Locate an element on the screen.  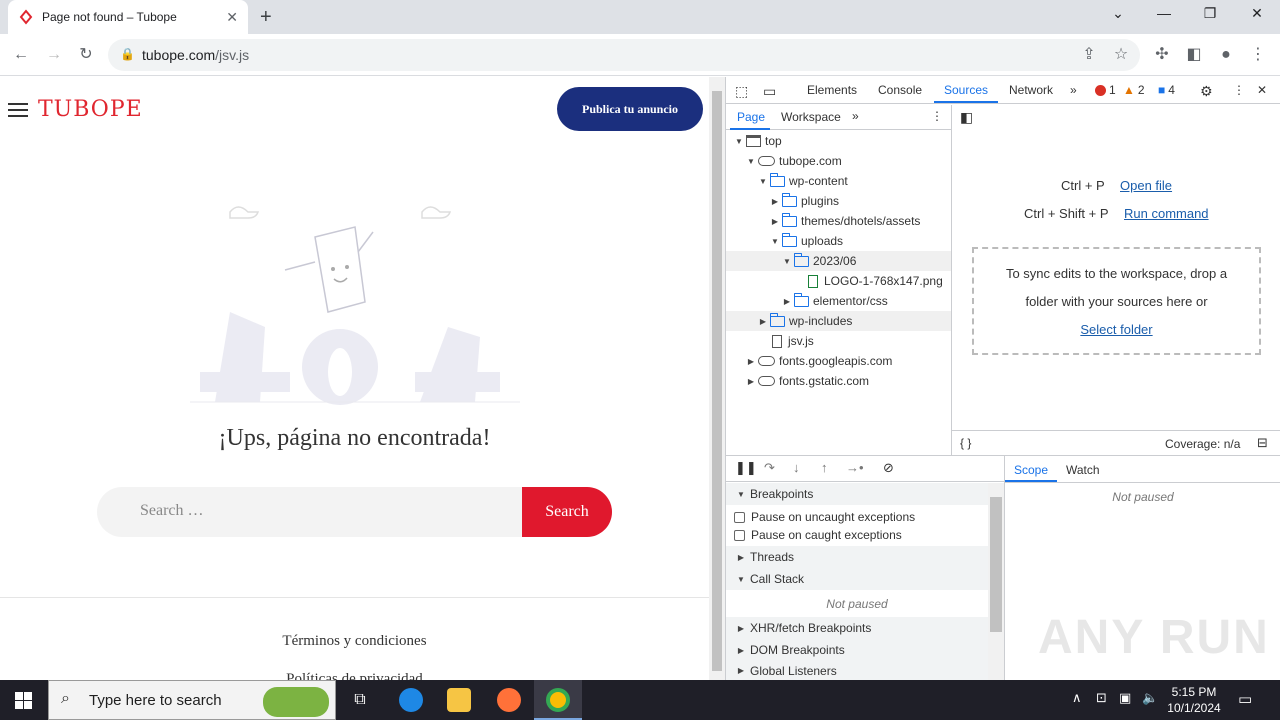
pause-icon: ❚❚ is located at coordinates (746, 468).